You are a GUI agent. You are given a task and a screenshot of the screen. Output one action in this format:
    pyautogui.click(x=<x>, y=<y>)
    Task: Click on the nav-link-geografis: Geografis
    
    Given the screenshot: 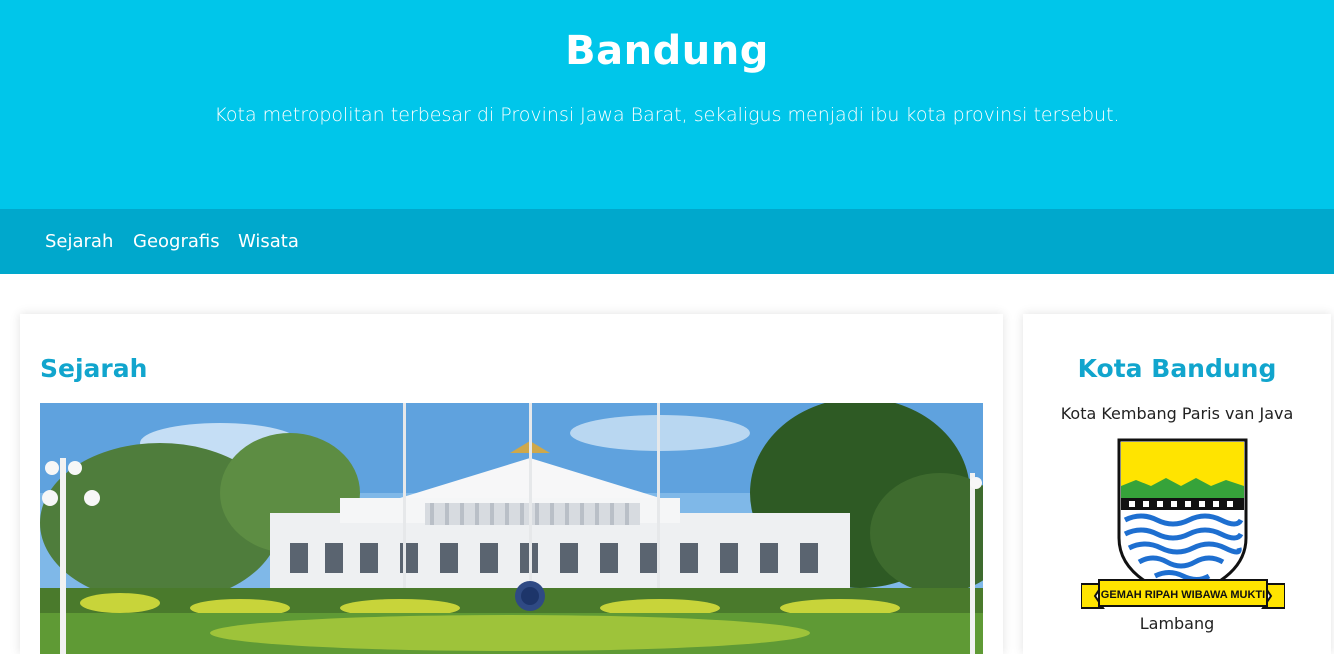 What is the action you would take?
    pyautogui.click(x=176, y=241)
    